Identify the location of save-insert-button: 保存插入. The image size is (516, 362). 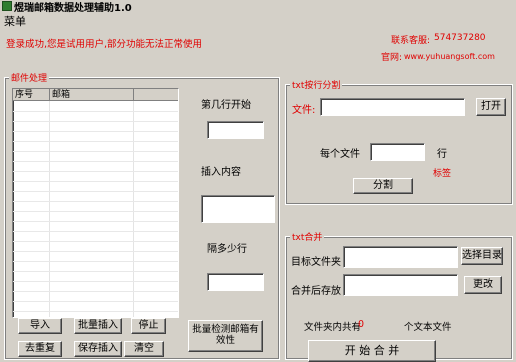
(98, 349).